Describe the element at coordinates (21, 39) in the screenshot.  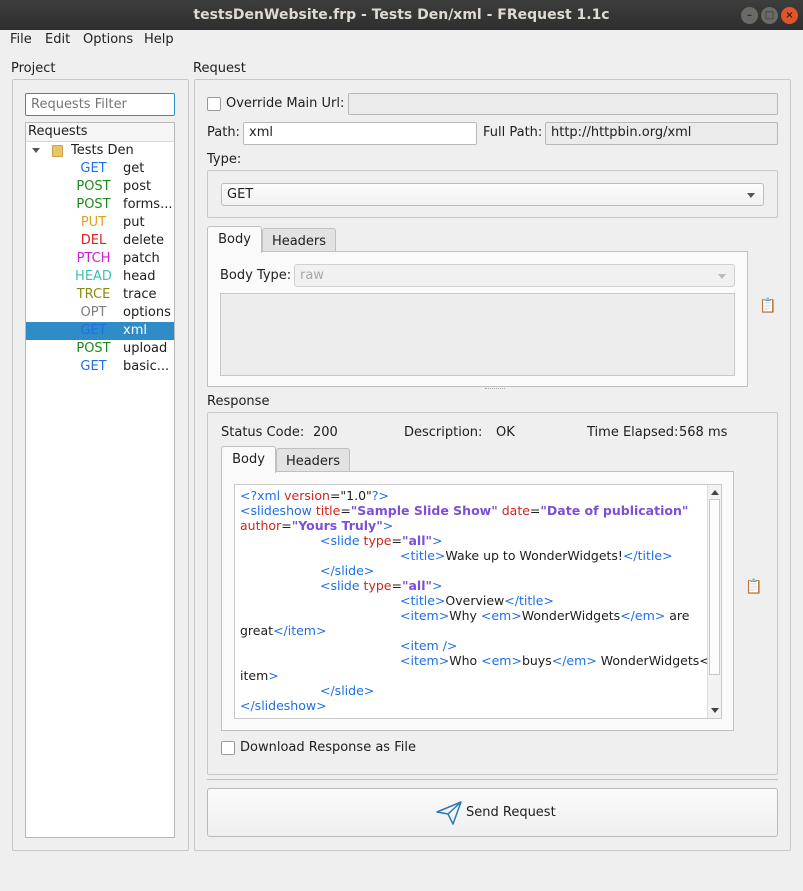
I see `menu-file: File` at that location.